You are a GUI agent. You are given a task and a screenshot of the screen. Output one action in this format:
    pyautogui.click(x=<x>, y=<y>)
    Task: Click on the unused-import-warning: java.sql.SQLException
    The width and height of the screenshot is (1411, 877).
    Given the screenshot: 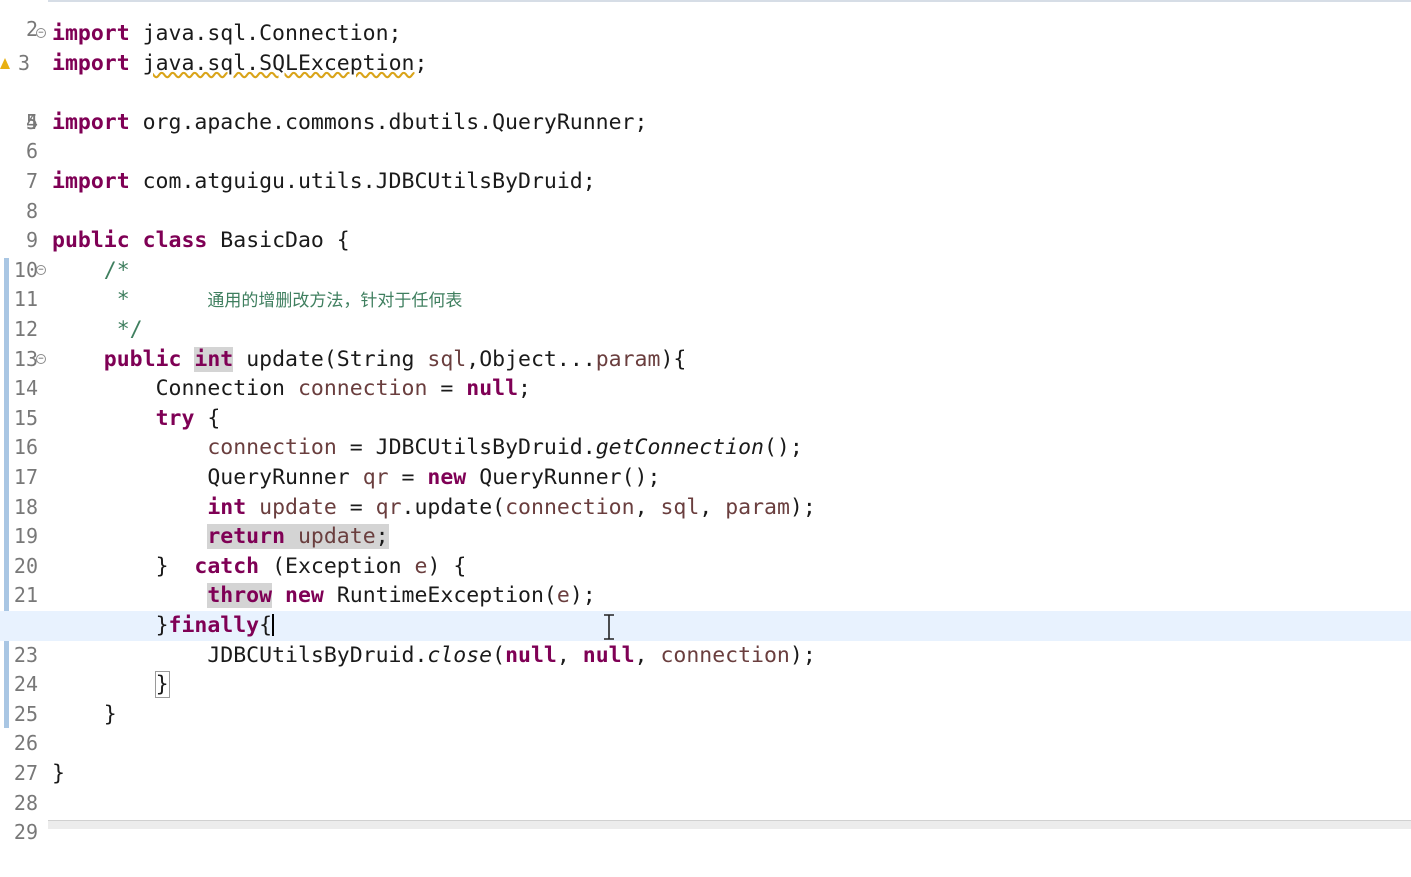 What is the action you would take?
    pyautogui.click(x=278, y=63)
    